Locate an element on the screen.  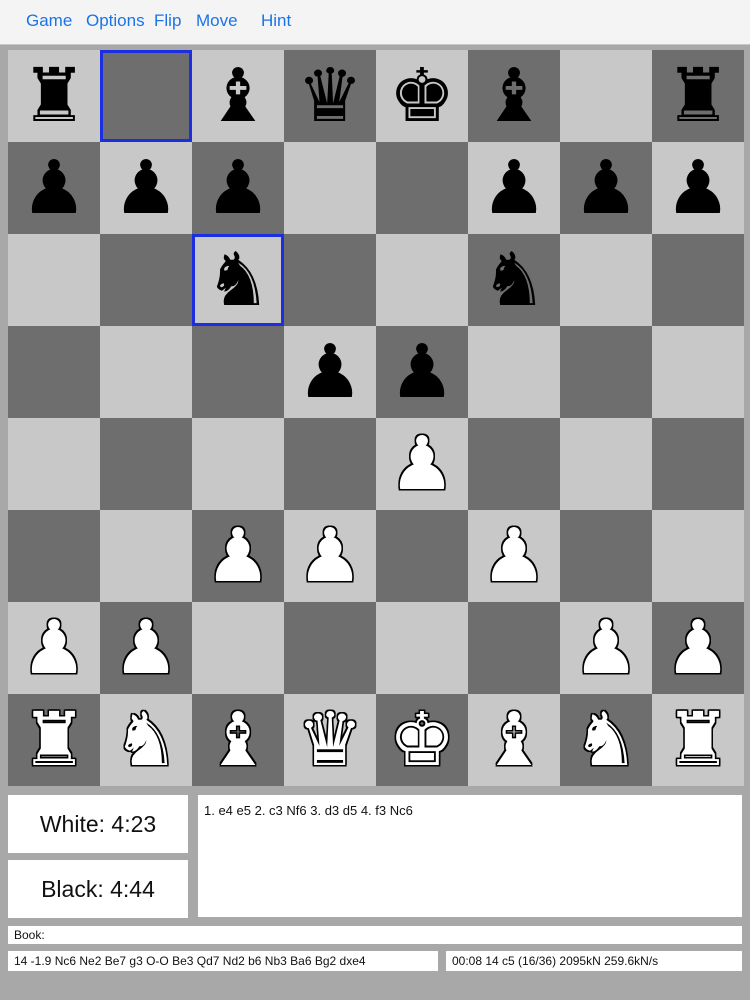
square-f7: ♟ is located at coordinates (514, 188).